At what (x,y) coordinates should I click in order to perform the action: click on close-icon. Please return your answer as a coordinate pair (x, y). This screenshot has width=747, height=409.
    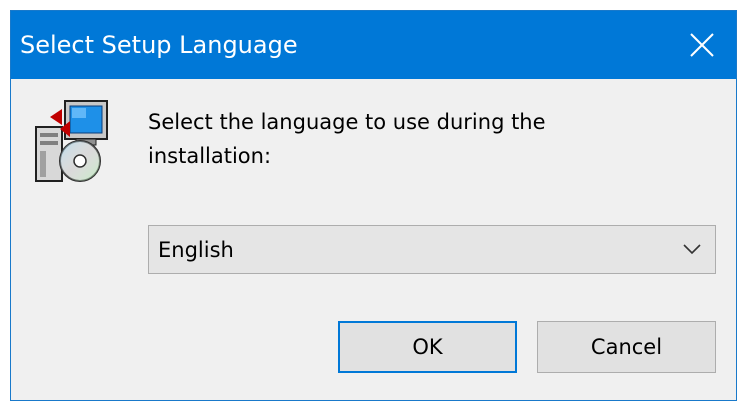
    Looking at the image, I should click on (702, 45).